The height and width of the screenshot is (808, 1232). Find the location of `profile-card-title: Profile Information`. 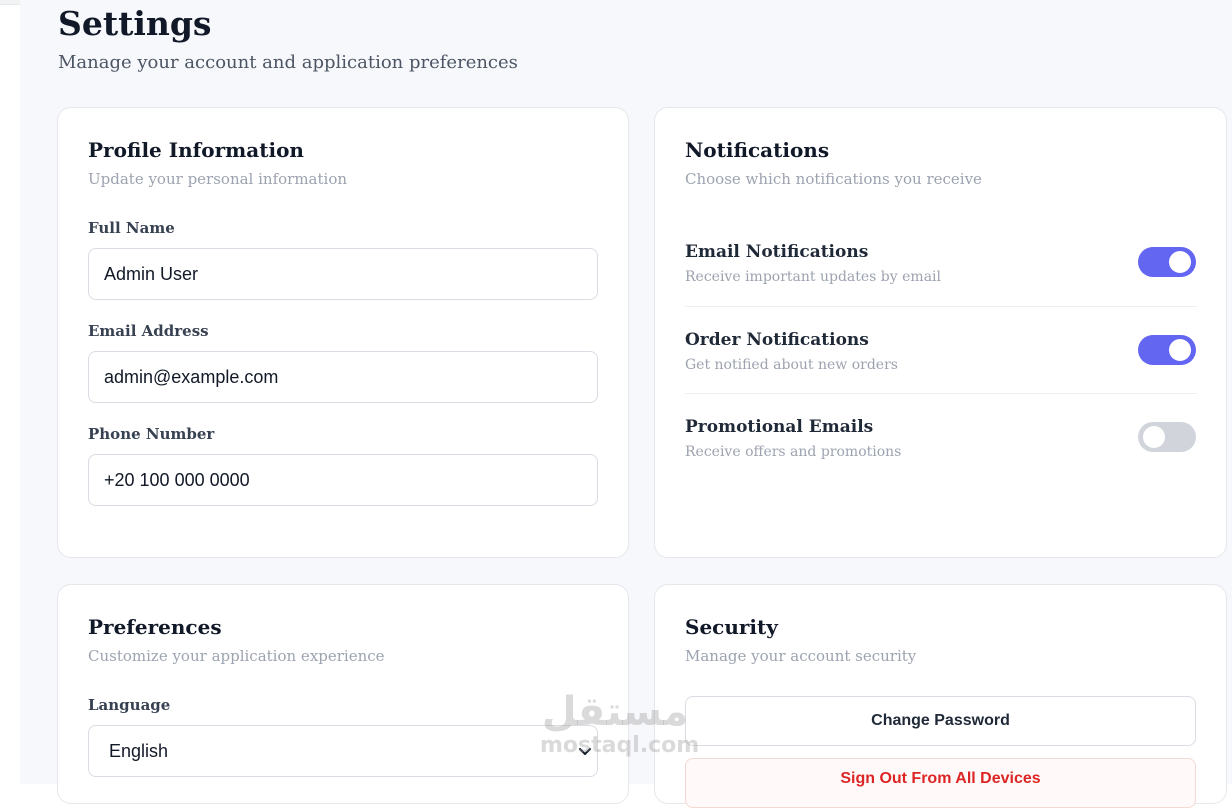

profile-card-title: Profile Information is located at coordinates (196, 150).